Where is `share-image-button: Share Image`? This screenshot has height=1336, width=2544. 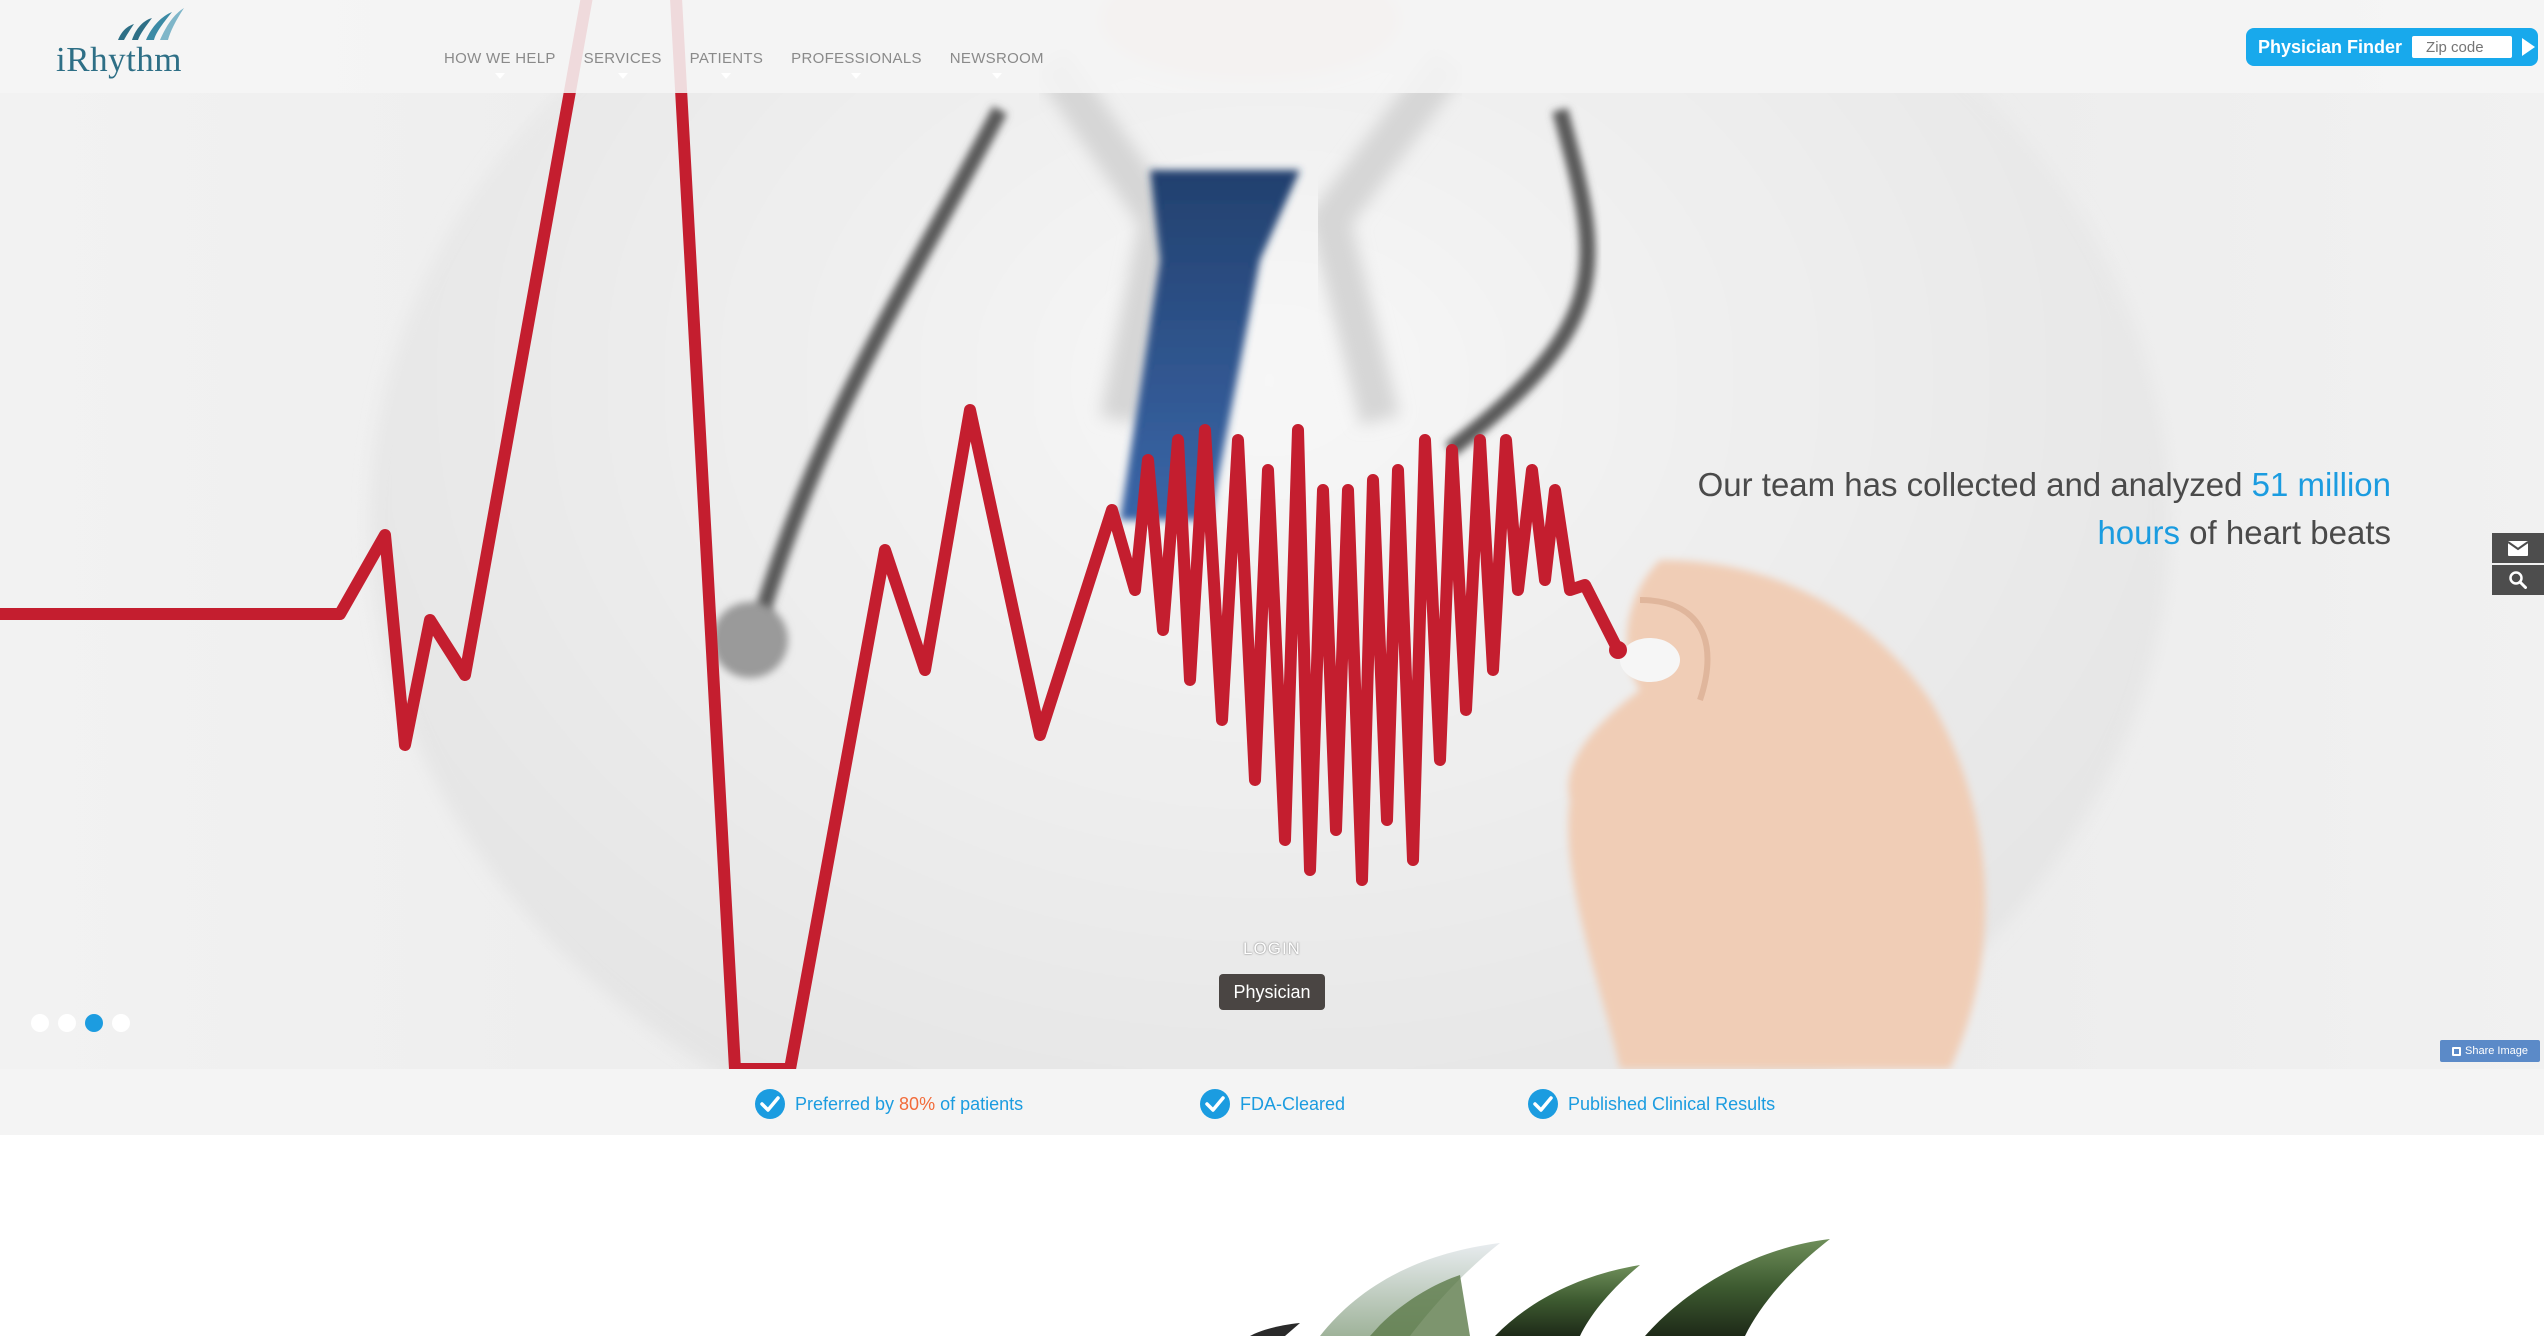 share-image-button: Share Image is located at coordinates (2490, 1051).